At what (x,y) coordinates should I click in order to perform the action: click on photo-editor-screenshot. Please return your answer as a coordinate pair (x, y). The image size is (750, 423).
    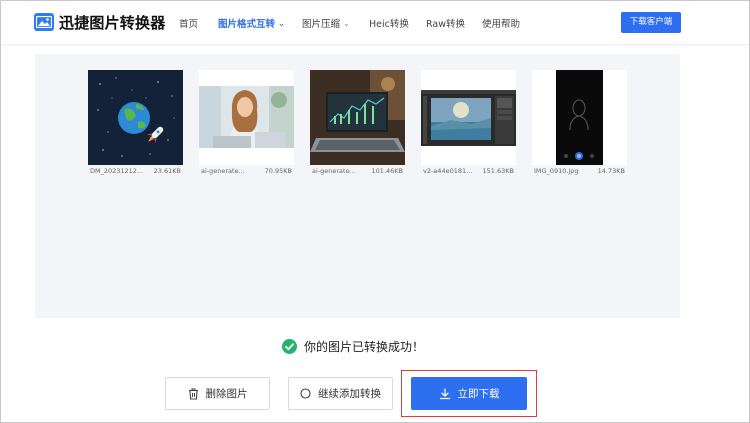
    Looking at the image, I should click on (468, 117).